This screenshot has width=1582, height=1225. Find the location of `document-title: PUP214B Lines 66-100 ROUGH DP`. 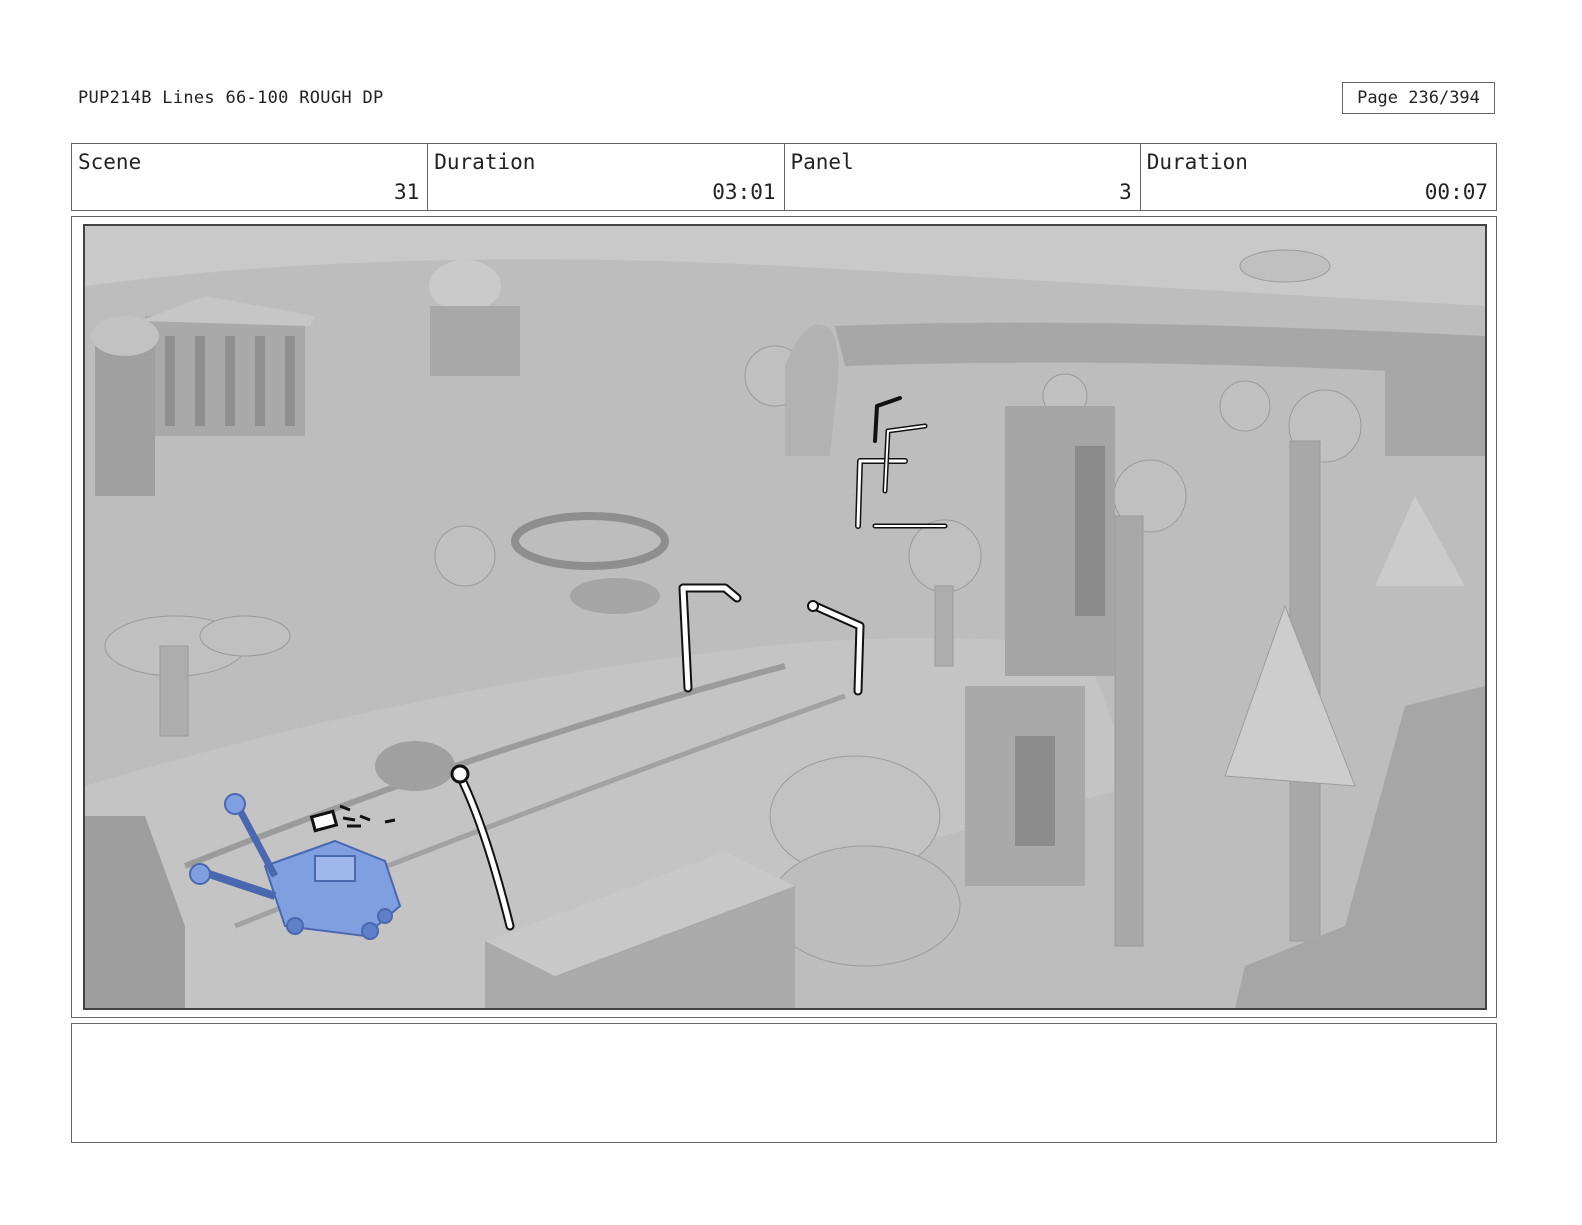

document-title: PUP214B Lines 66-100 ROUGH DP is located at coordinates (231, 98).